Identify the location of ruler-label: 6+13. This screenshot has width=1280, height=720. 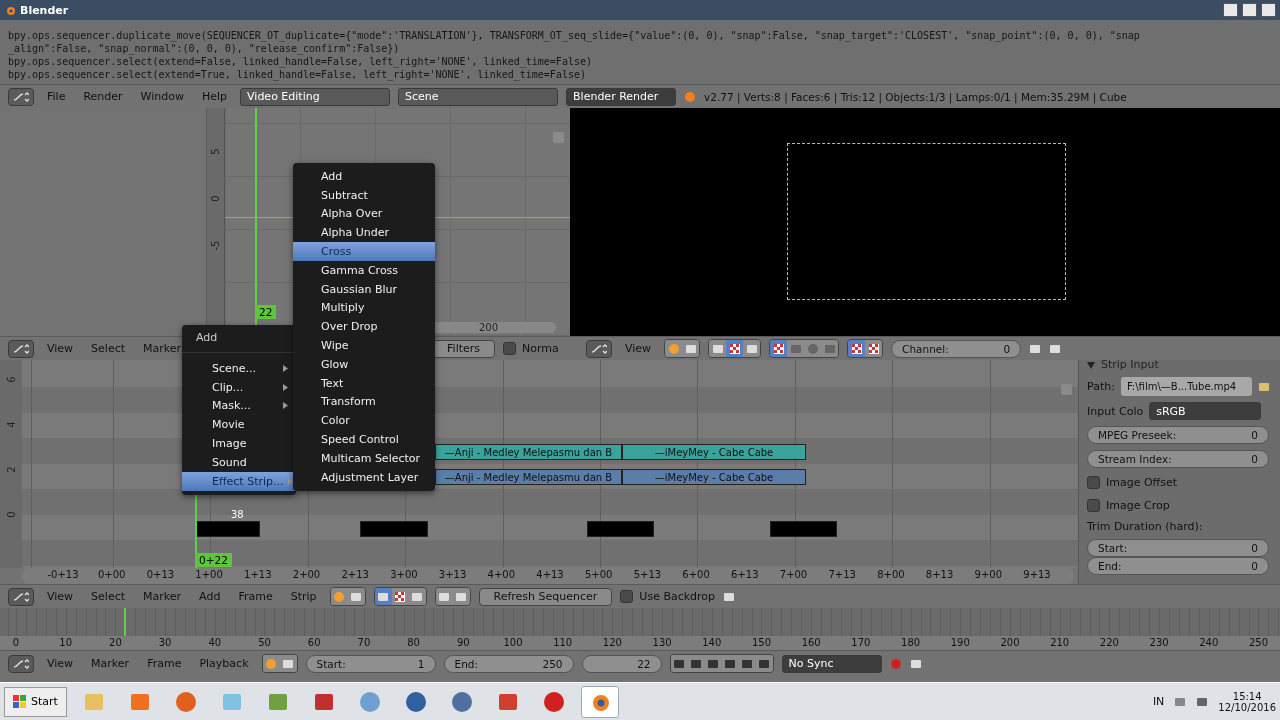
(745, 574).